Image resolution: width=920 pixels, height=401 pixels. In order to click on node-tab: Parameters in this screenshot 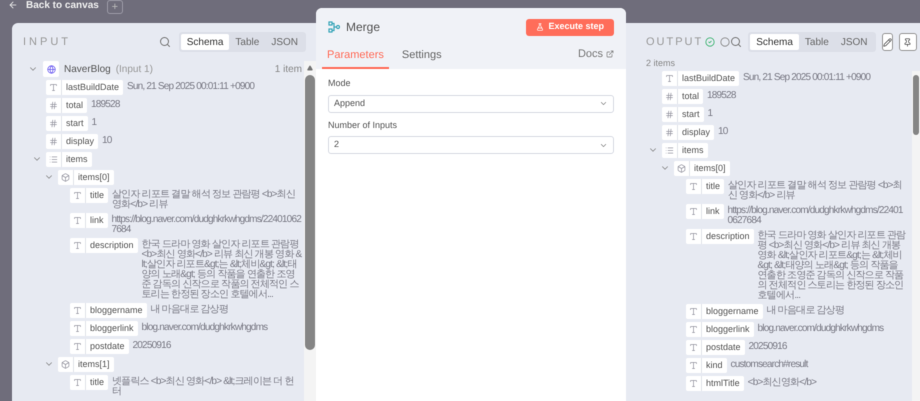, I will do `click(355, 56)`.